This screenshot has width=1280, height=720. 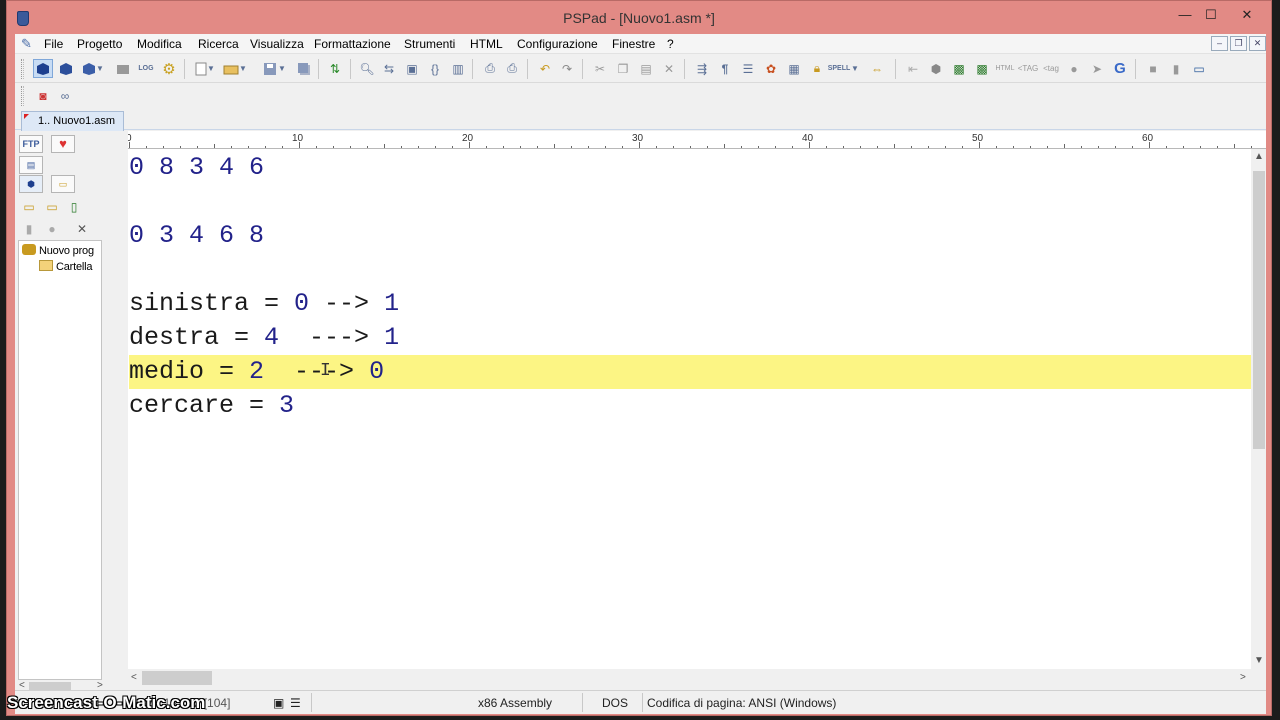 I want to click on find-in-files-icon: ▣, so click(x=412, y=68).